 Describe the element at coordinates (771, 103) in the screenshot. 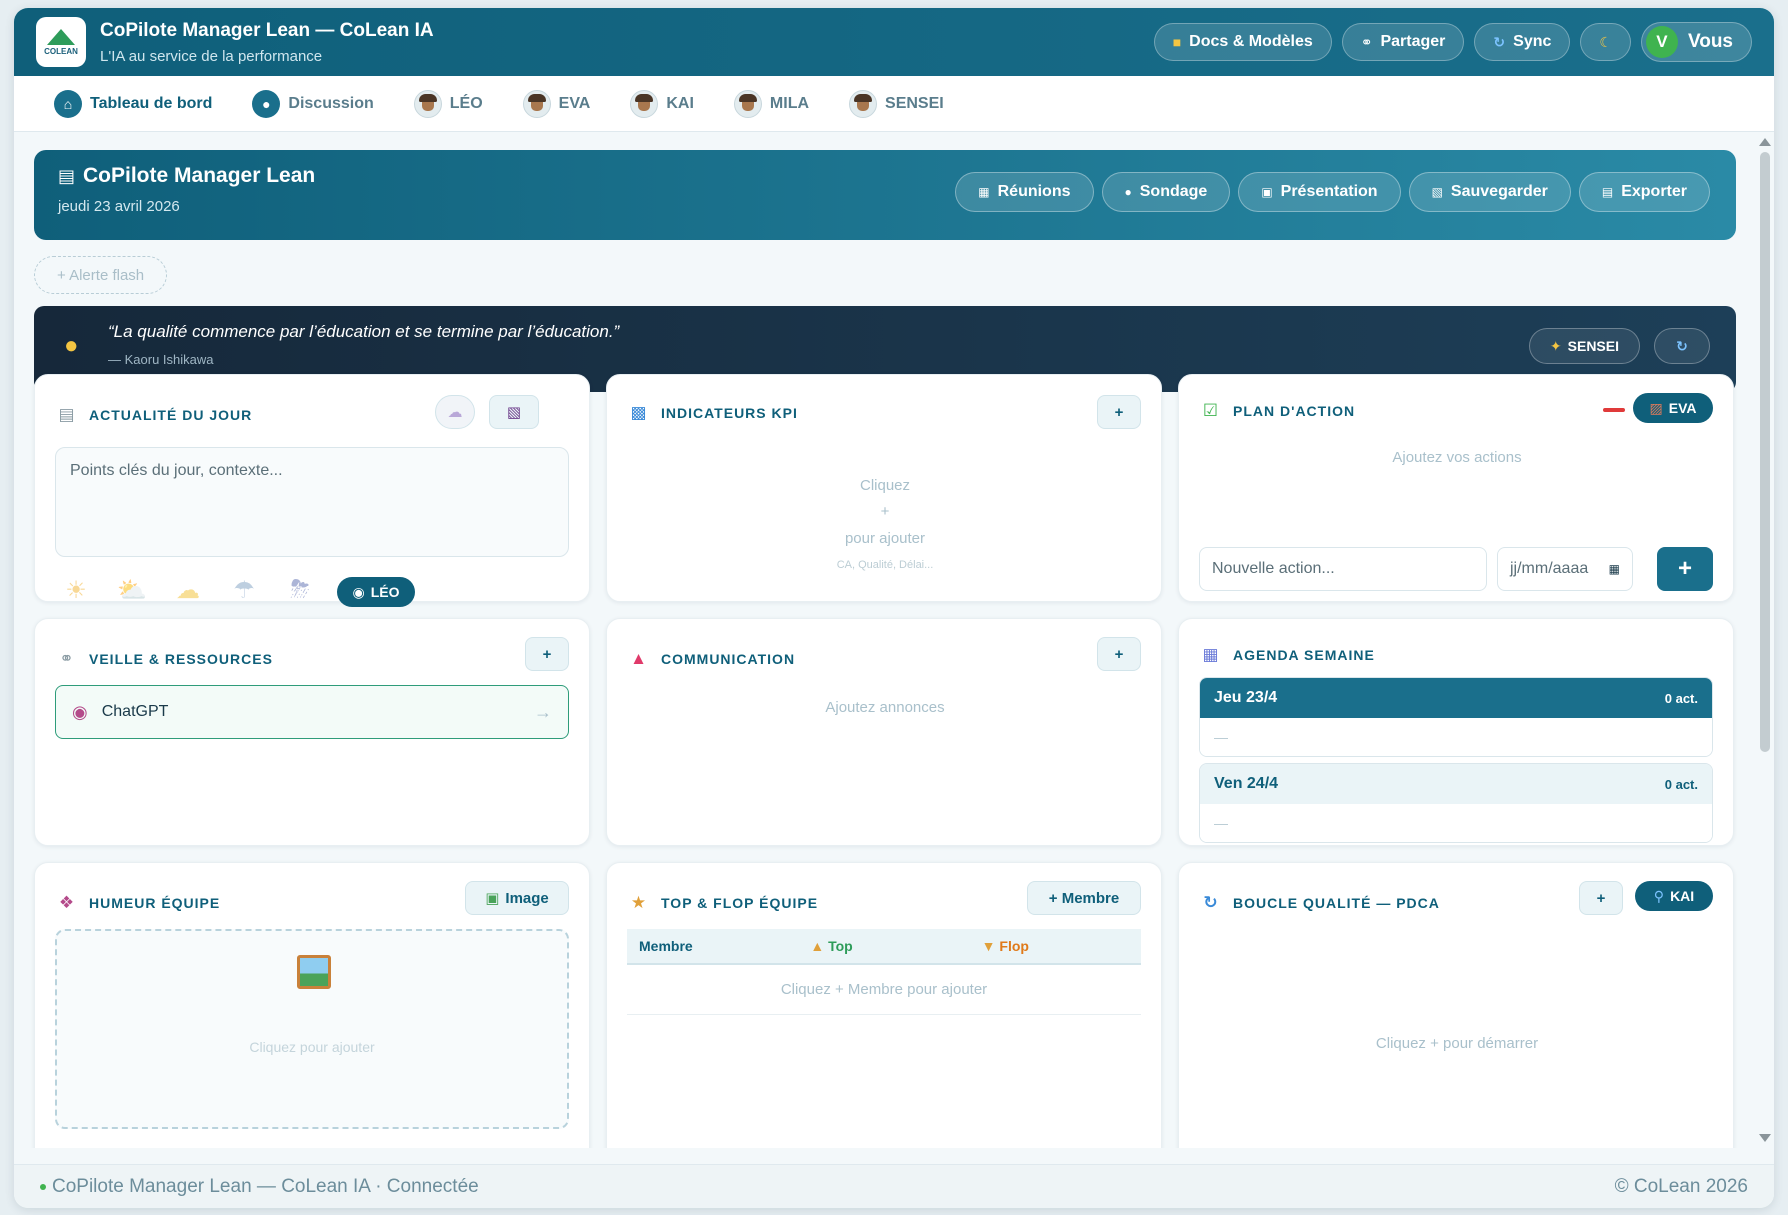

I see `tab-mila: MILA` at that location.